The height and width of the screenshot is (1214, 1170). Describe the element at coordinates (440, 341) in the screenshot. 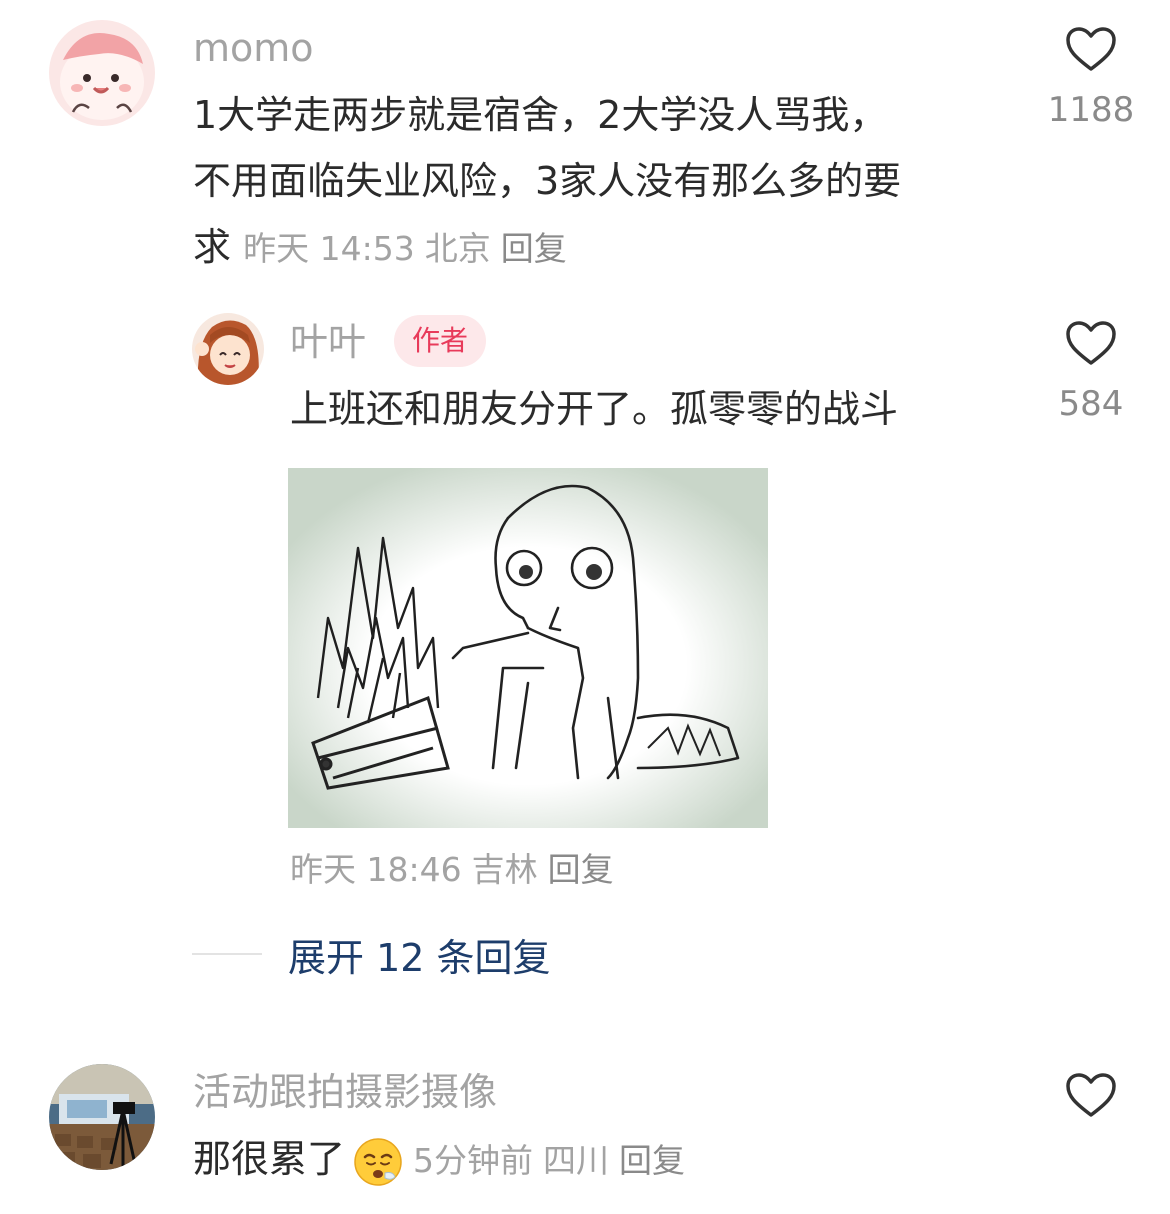

I see `author-badge: 作者` at that location.